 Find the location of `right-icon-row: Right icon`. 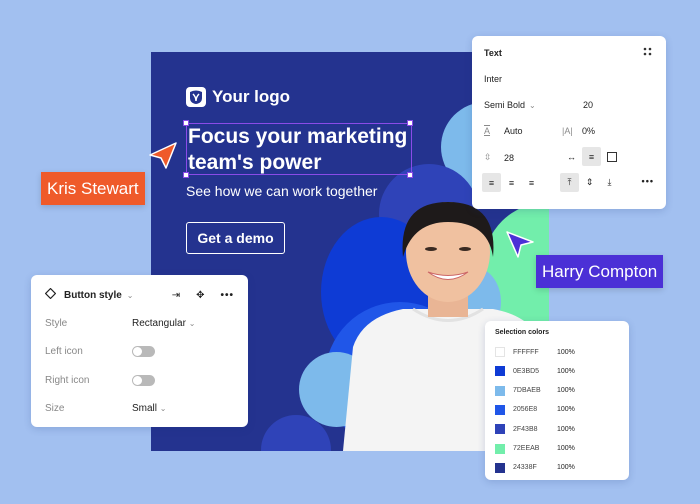

right-icon-row: Right icon is located at coordinates (139, 380).